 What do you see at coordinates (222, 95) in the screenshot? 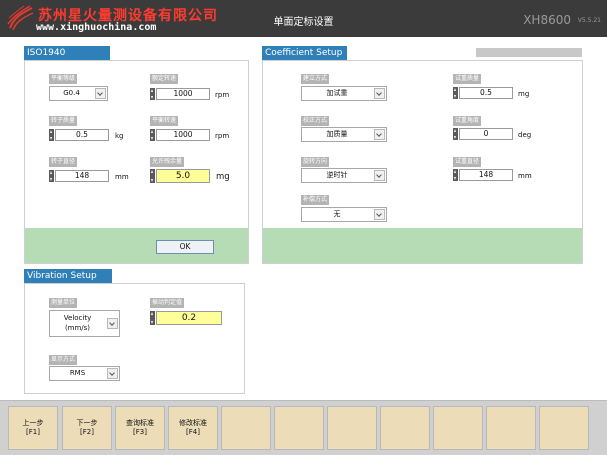
I see `rated-speed-unit: rpm` at bounding box center [222, 95].